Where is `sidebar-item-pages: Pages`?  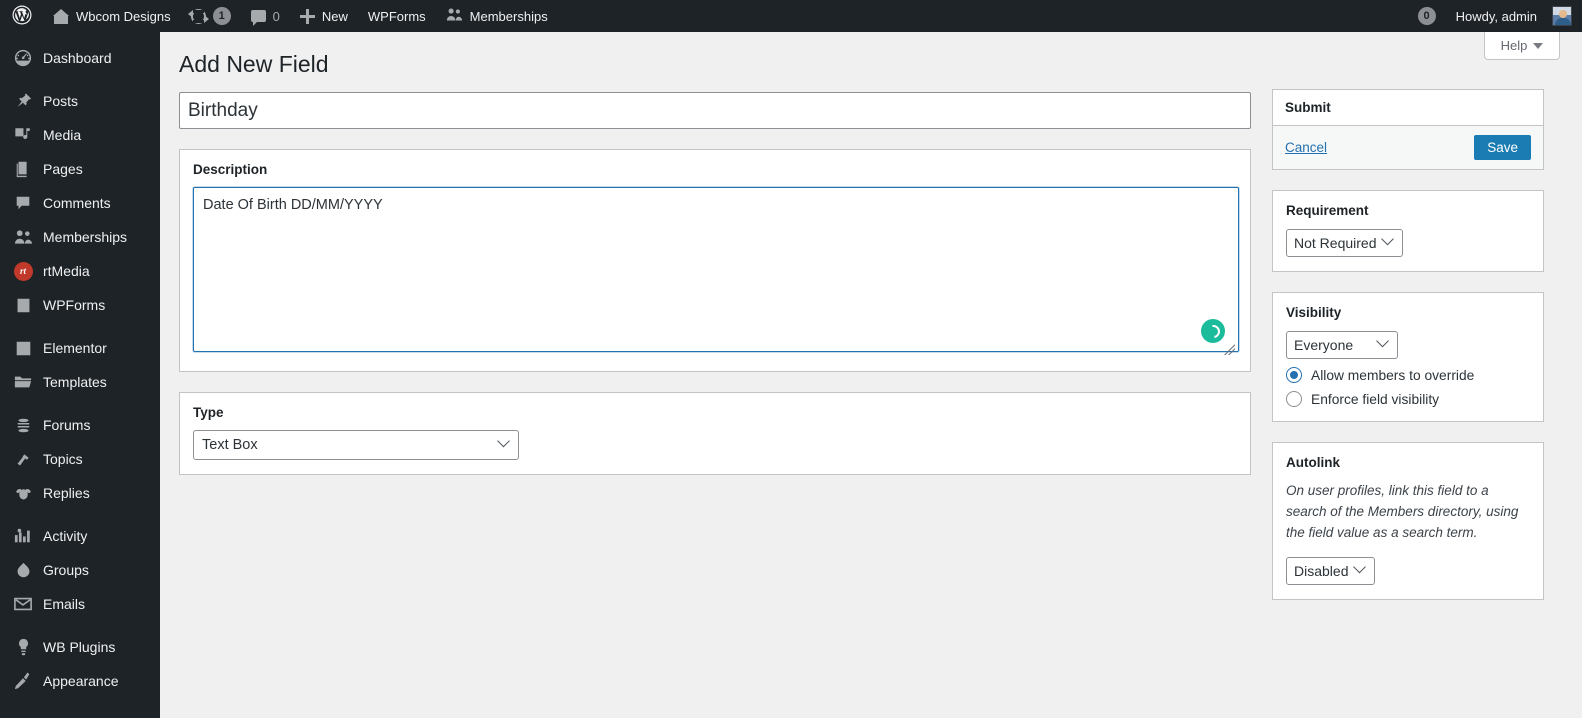 sidebar-item-pages: Pages is located at coordinates (80, 169).